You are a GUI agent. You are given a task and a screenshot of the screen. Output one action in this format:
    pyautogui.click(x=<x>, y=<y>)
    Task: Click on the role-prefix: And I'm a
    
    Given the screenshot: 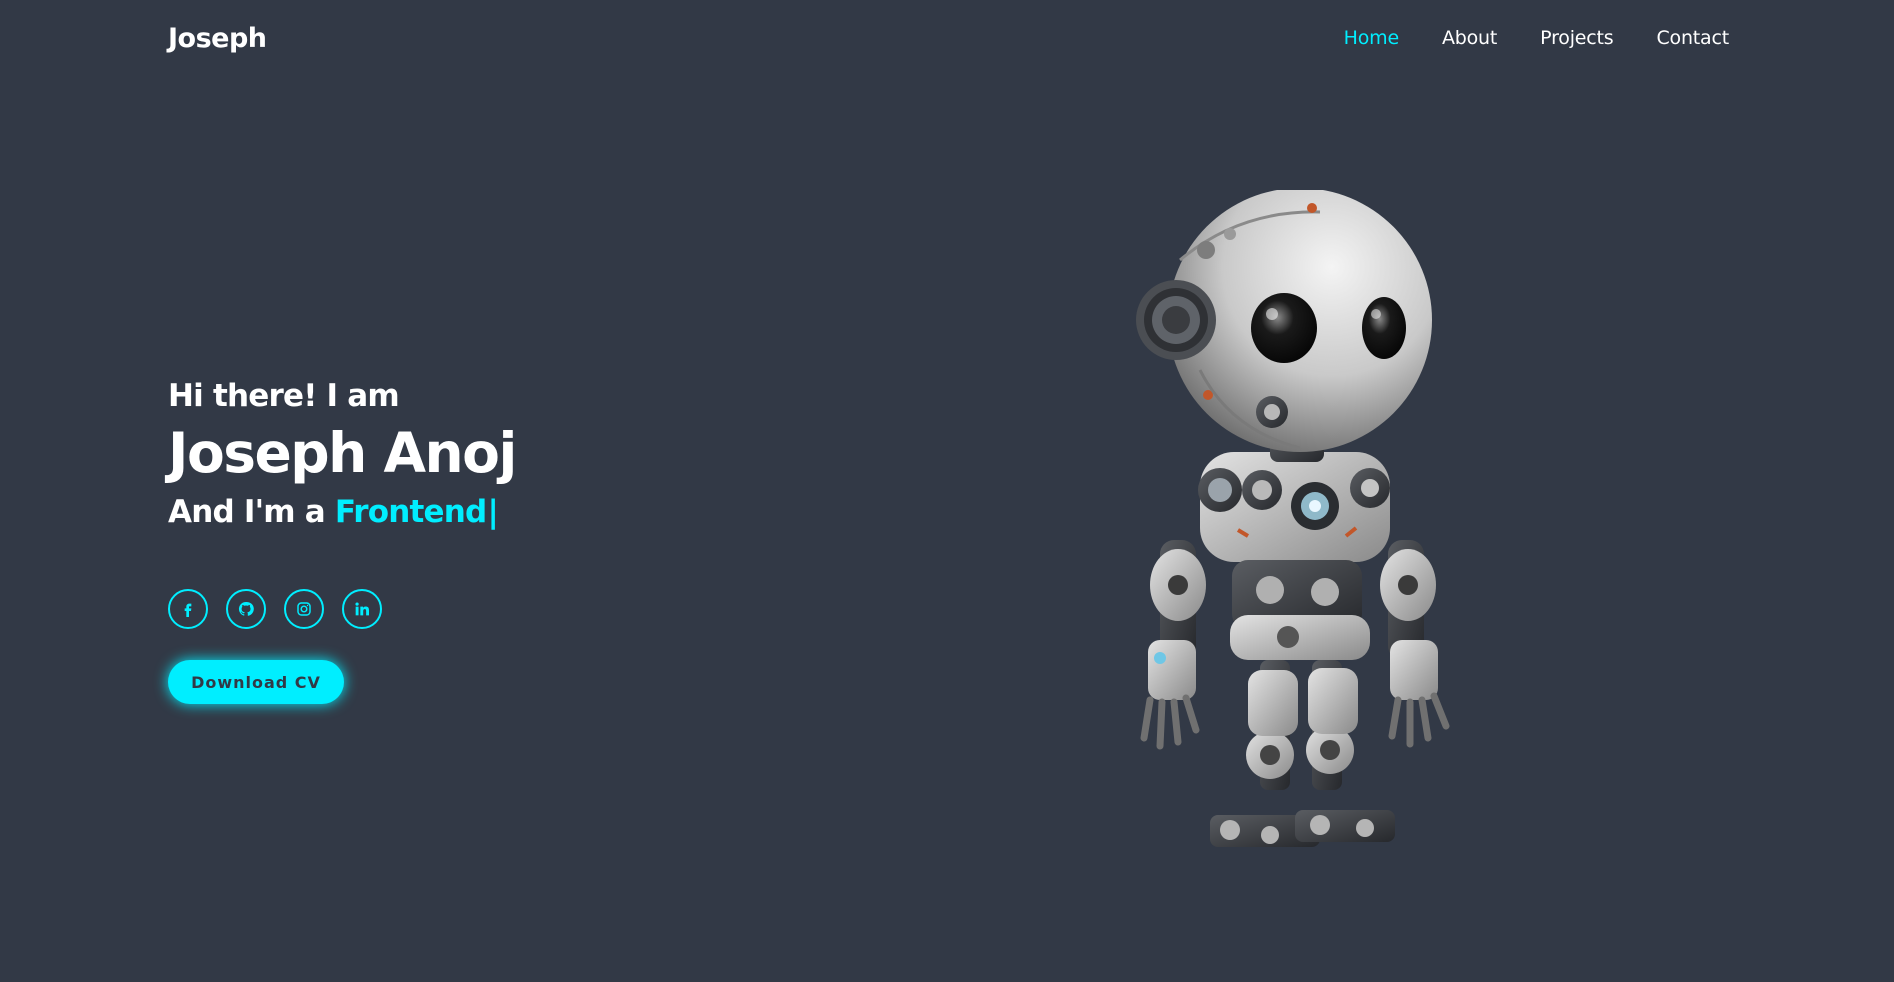 What is the action you would take?
    pyautogui.click(x=247, y=512)
    